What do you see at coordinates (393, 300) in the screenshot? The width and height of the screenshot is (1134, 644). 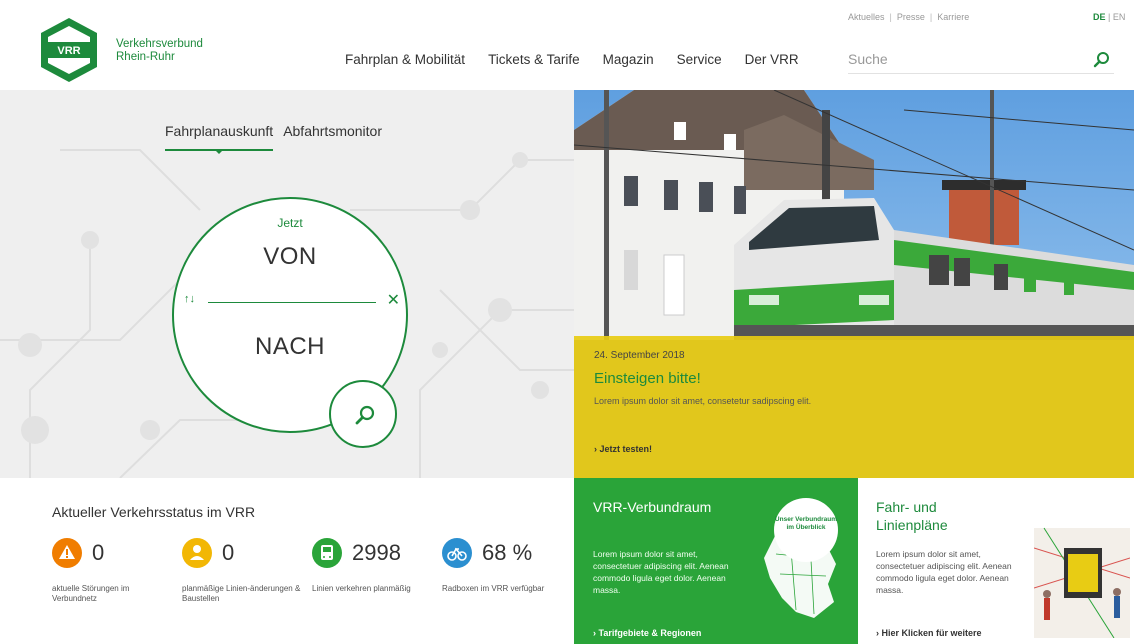 I see `close-icon: ✕` at bounding box center [393, 300].